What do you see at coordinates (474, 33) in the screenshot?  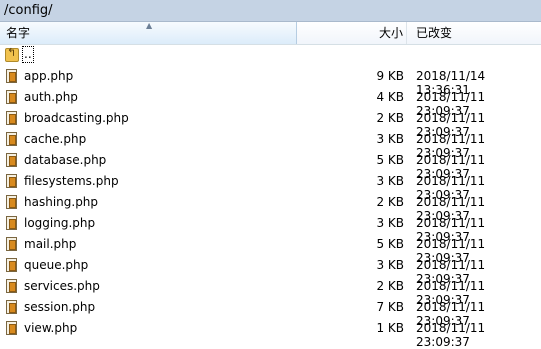 I see `column-header-modified: 已改变` at bounding box center [474, 33].